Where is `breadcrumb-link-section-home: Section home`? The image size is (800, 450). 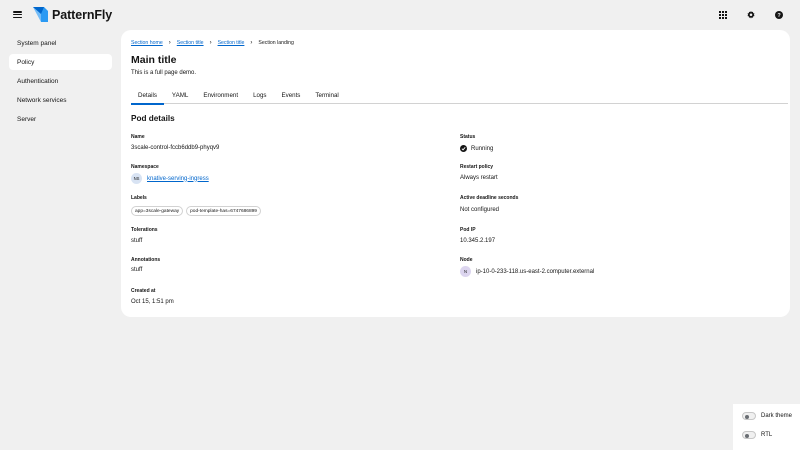
breadcrumb-link-section-home: Section home is located at coordinates (147, 43).